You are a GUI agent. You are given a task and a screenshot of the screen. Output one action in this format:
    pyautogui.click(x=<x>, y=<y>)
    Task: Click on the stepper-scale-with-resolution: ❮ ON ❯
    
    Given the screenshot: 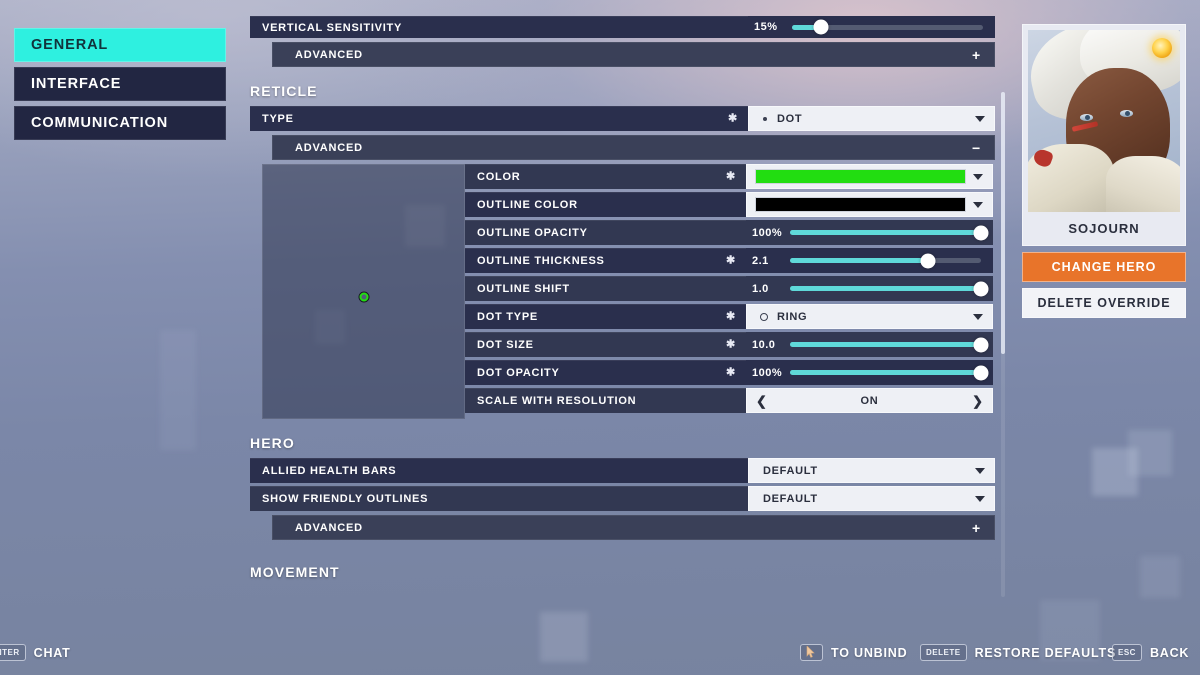 What is the action you would take?
    pyautogui.click(x=869, y=400)
    